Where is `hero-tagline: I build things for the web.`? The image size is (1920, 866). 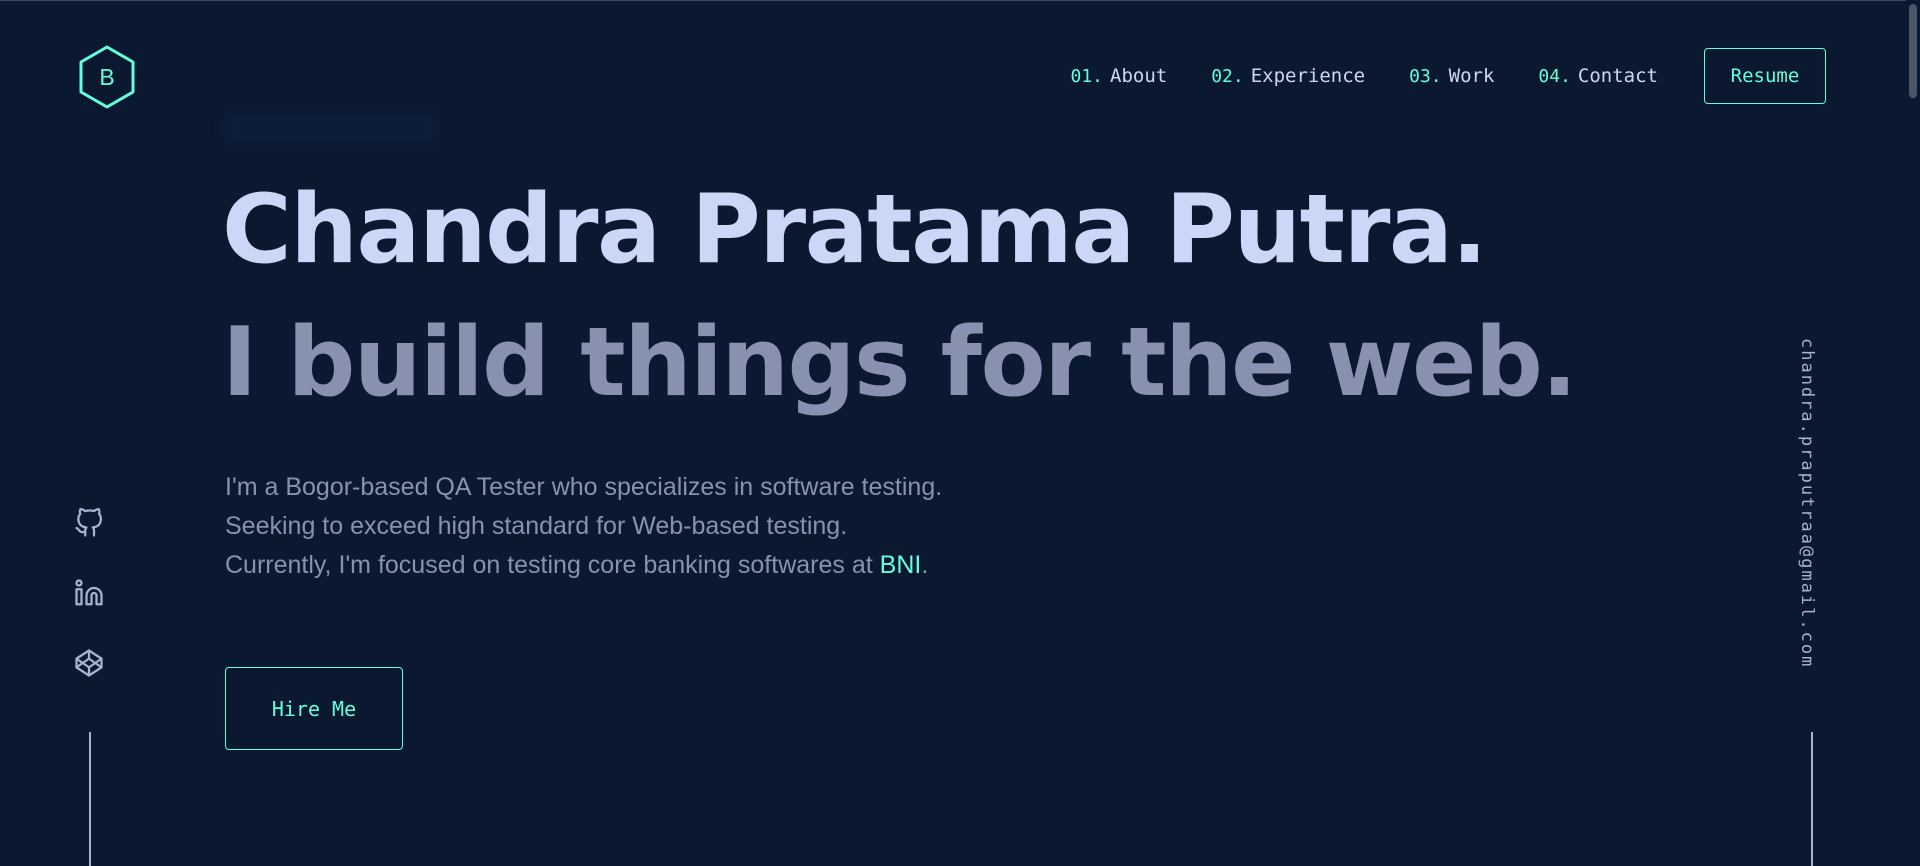 hero-tagline: I build things for the web. is located at coordinates (899, 363).